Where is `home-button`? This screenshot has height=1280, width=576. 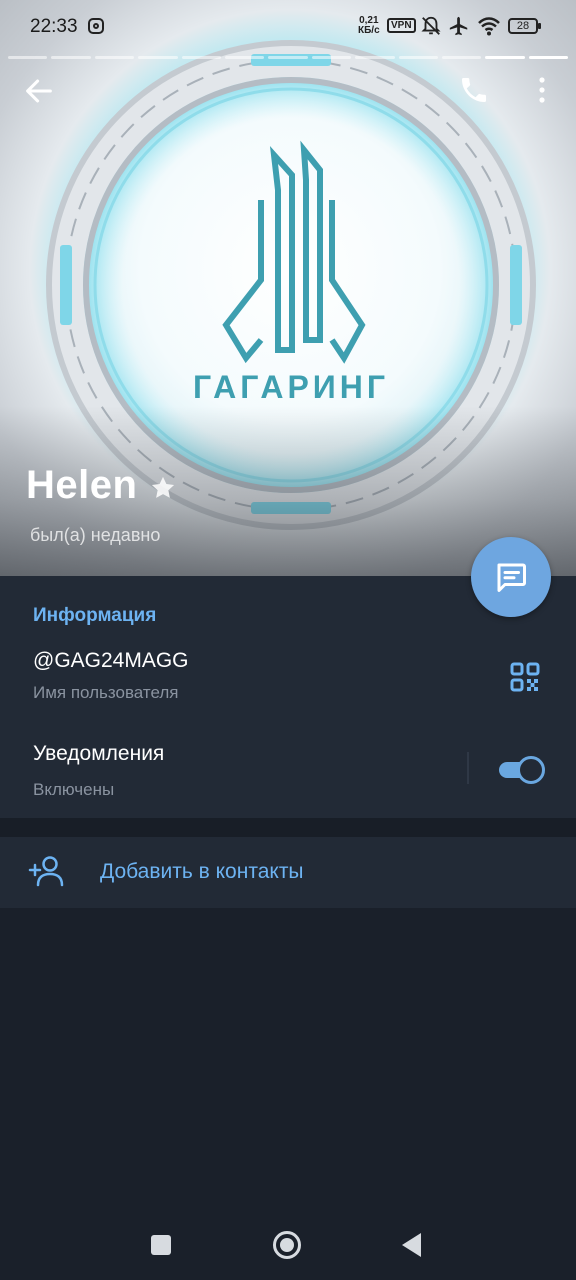 home-button is located at coordinates (287, 1245).